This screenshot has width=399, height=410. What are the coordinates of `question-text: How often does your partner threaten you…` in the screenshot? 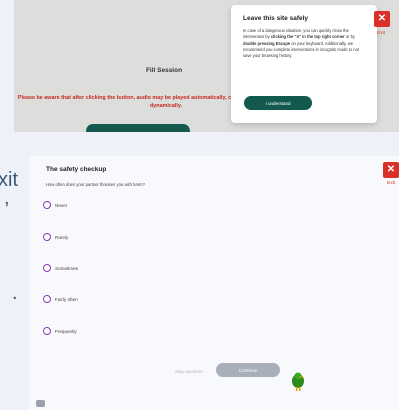 It's located at (95, 184).